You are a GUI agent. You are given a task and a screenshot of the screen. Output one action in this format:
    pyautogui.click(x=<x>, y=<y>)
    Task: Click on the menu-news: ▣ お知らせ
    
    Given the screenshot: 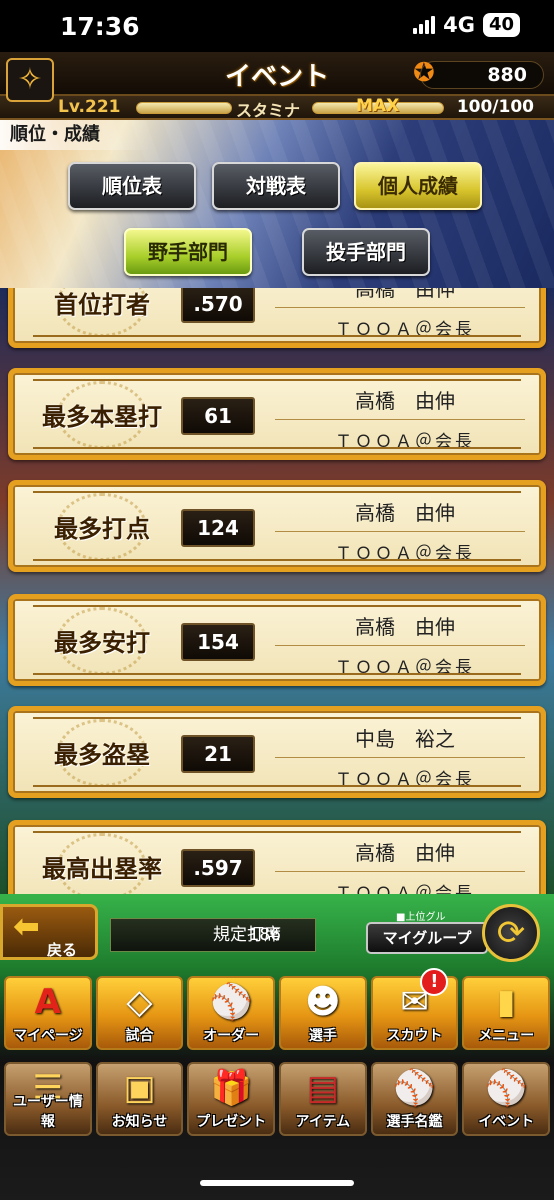 What is the action you would take?
    pyautogui.click(x=139, y=1099)
    